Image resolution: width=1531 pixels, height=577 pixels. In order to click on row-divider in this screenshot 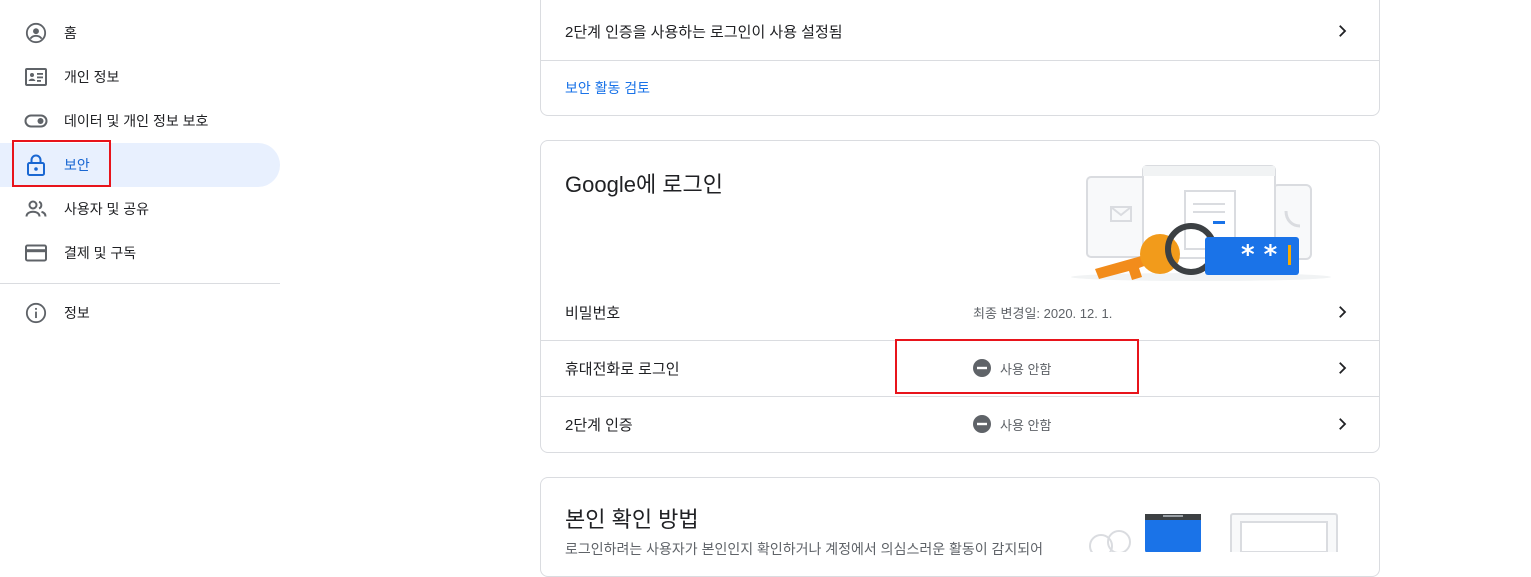, I will do `click(960, 60)`.